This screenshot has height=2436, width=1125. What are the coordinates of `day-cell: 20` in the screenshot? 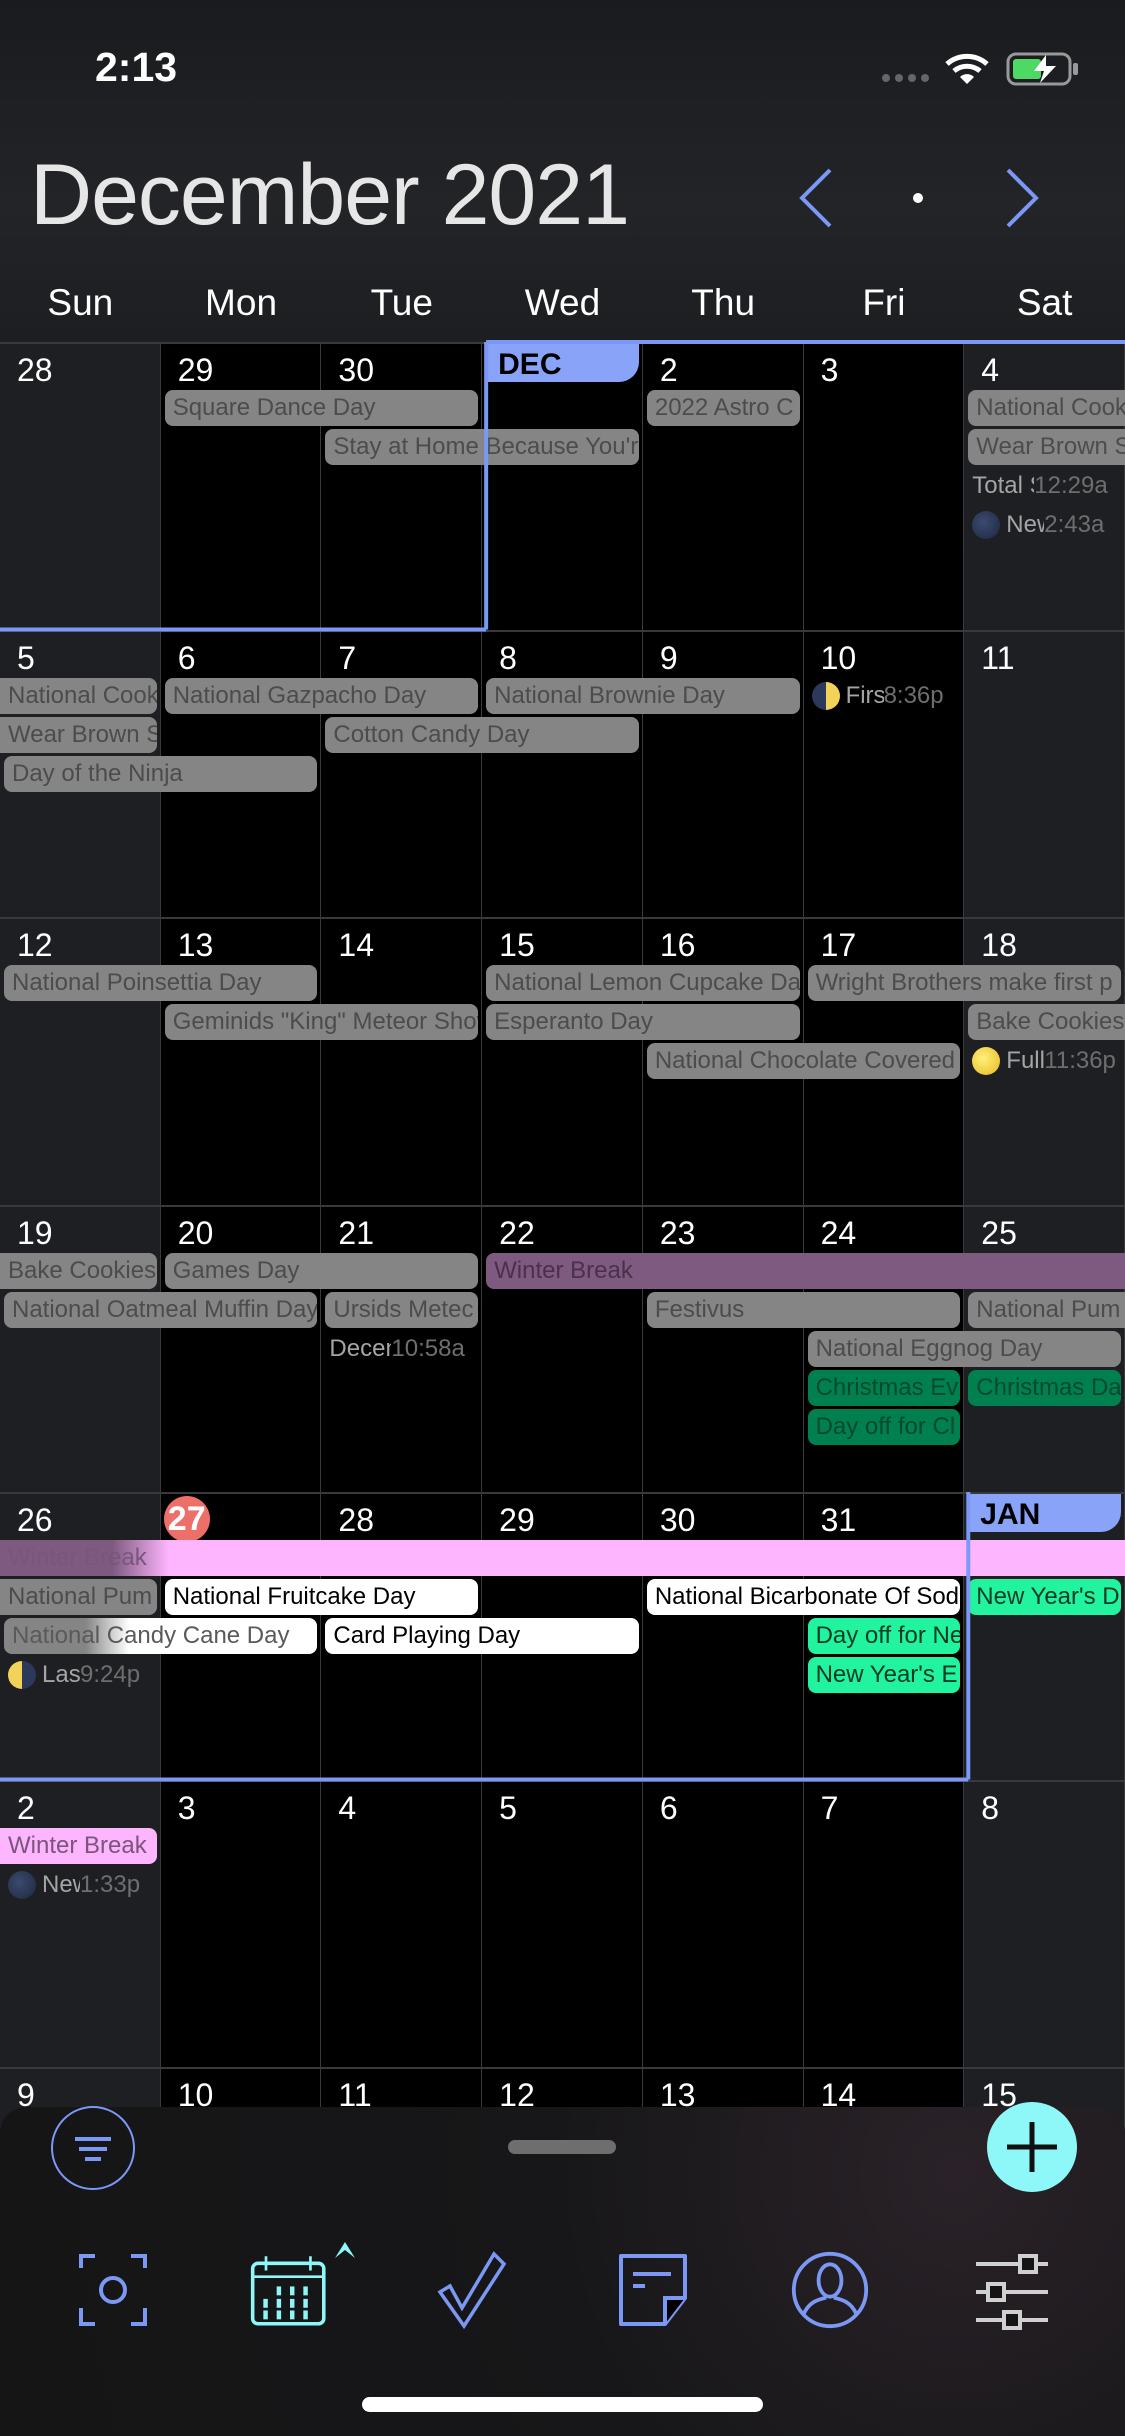 It's located at (241, 1348).